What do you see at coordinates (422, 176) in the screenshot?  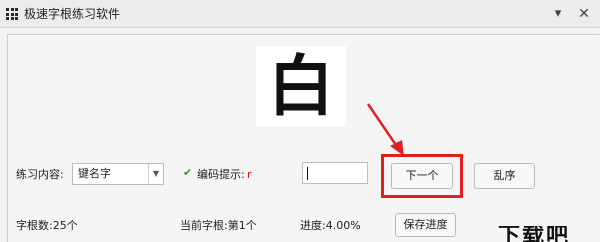 I see `next-button: 下一个` at bounding box center [422, 176].